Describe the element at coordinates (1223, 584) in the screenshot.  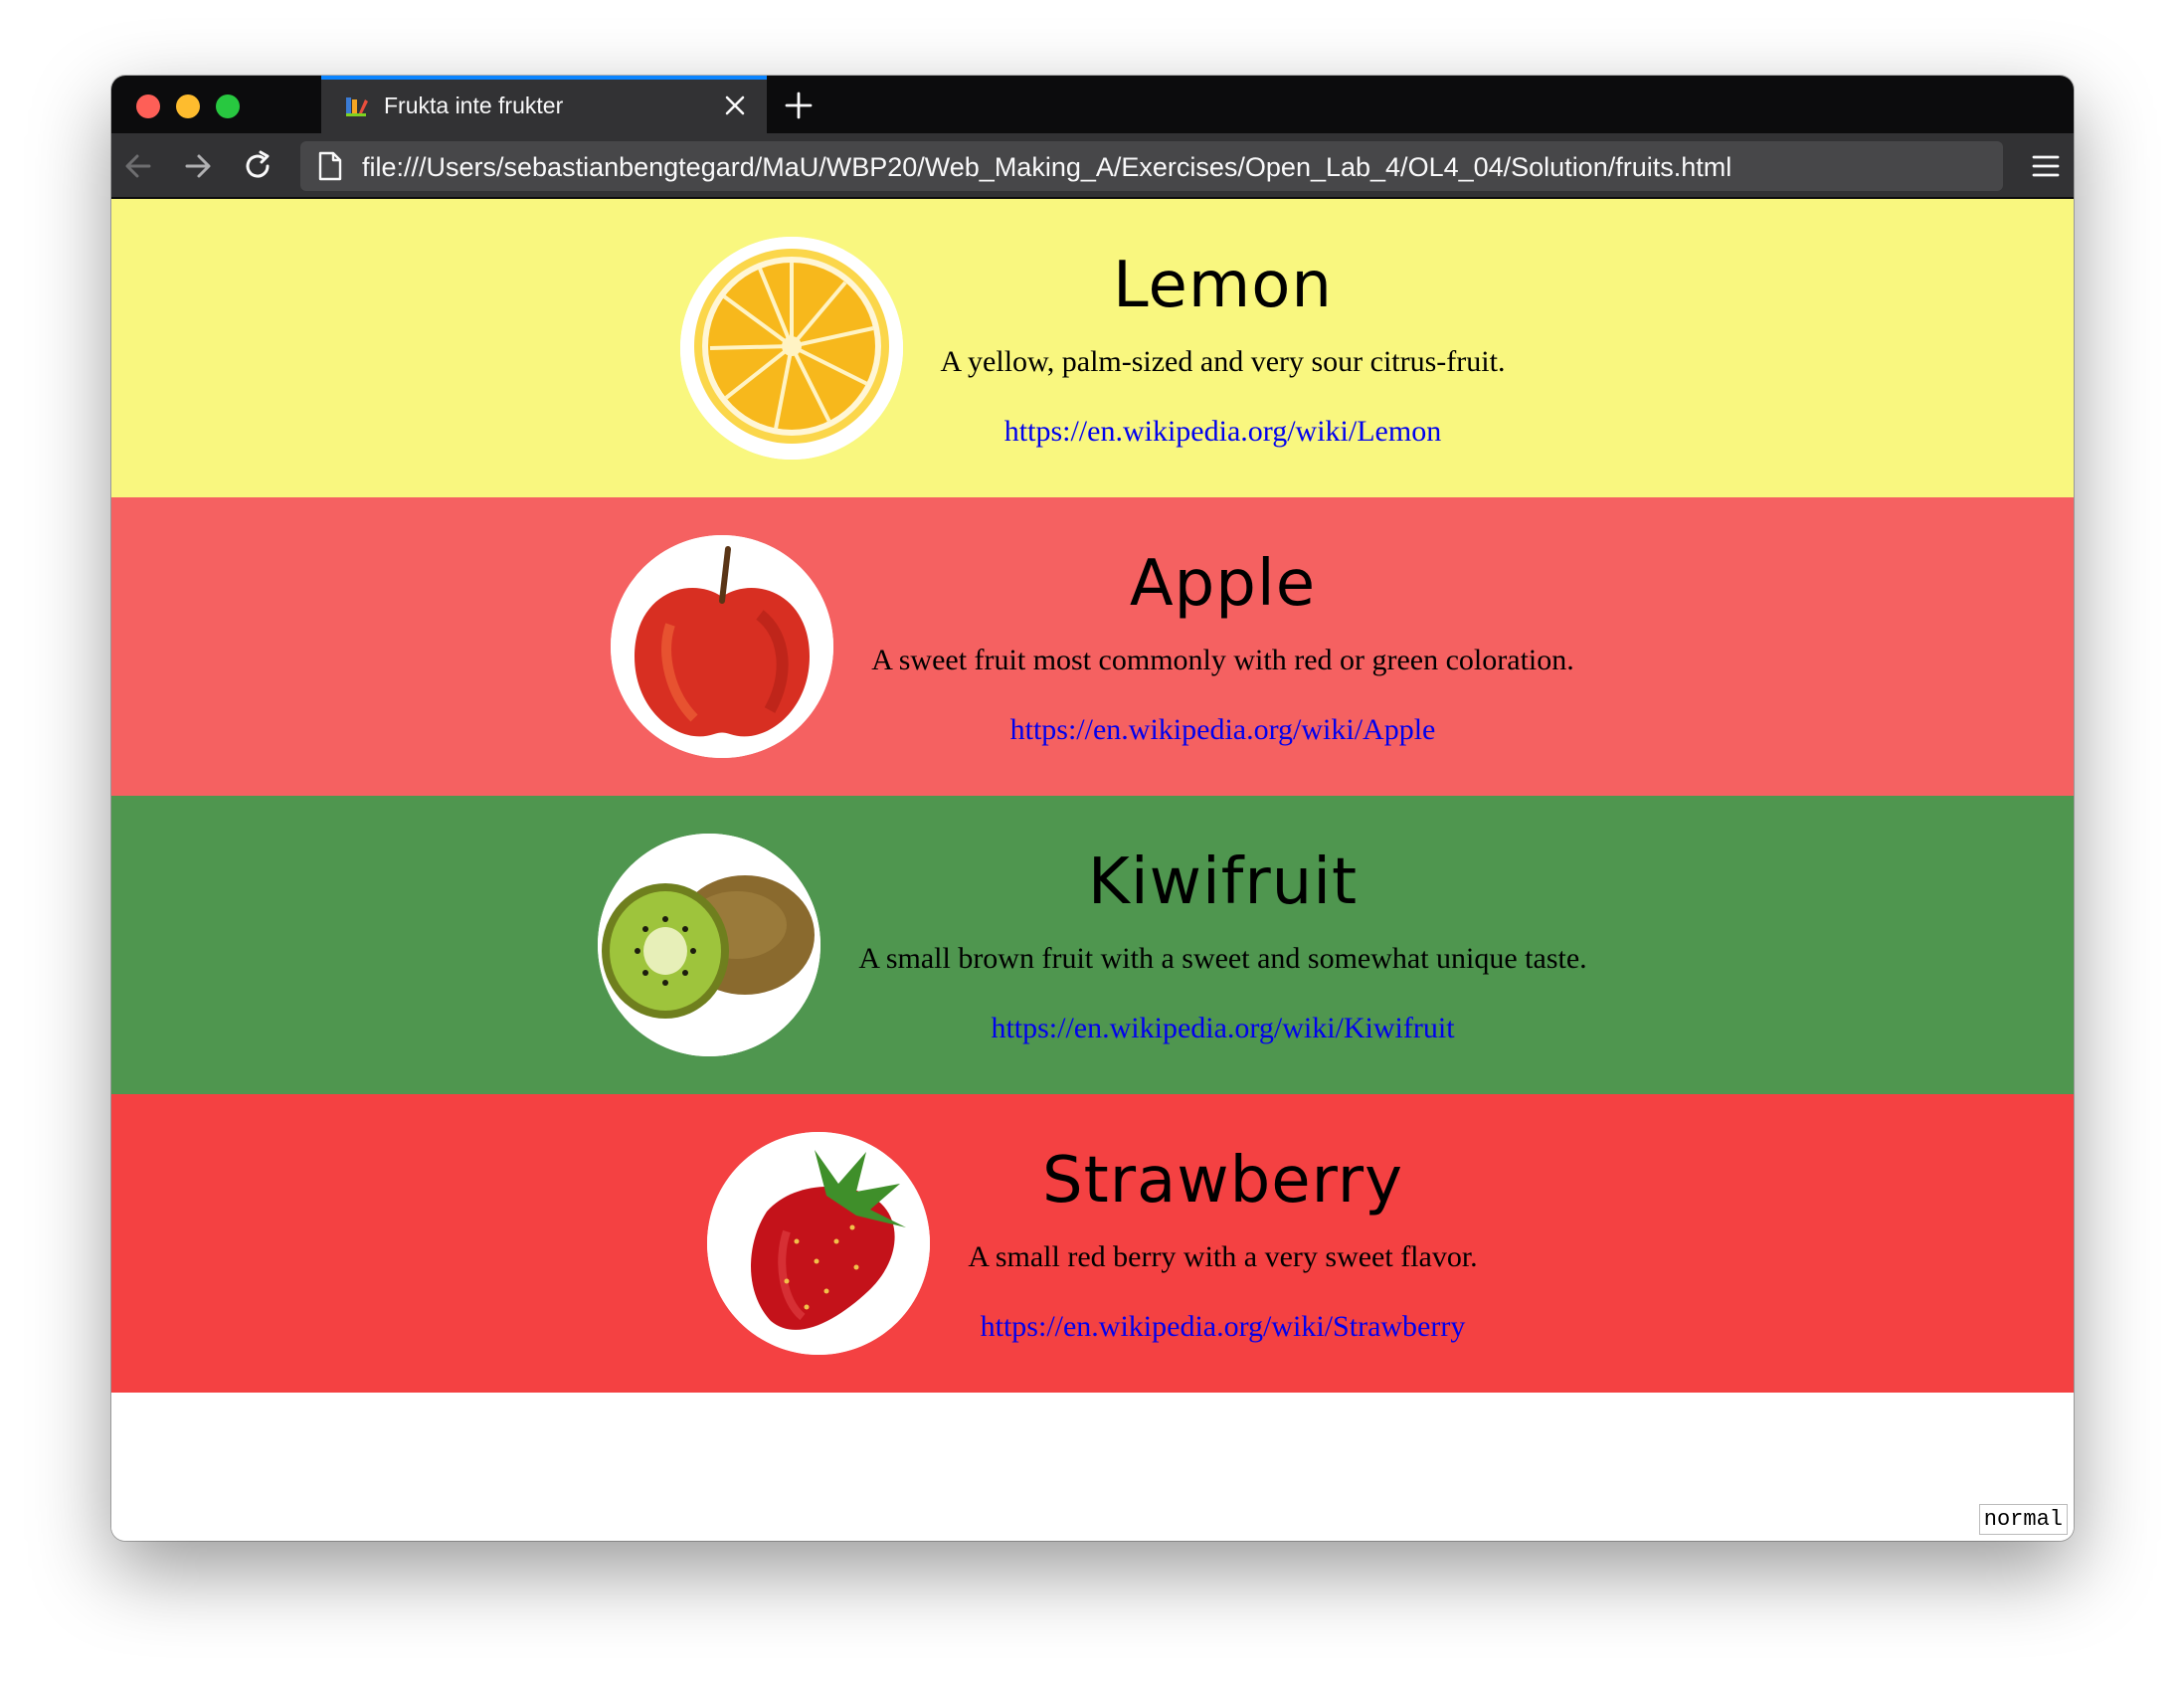
I see `fruit-name: Apple` at that location.